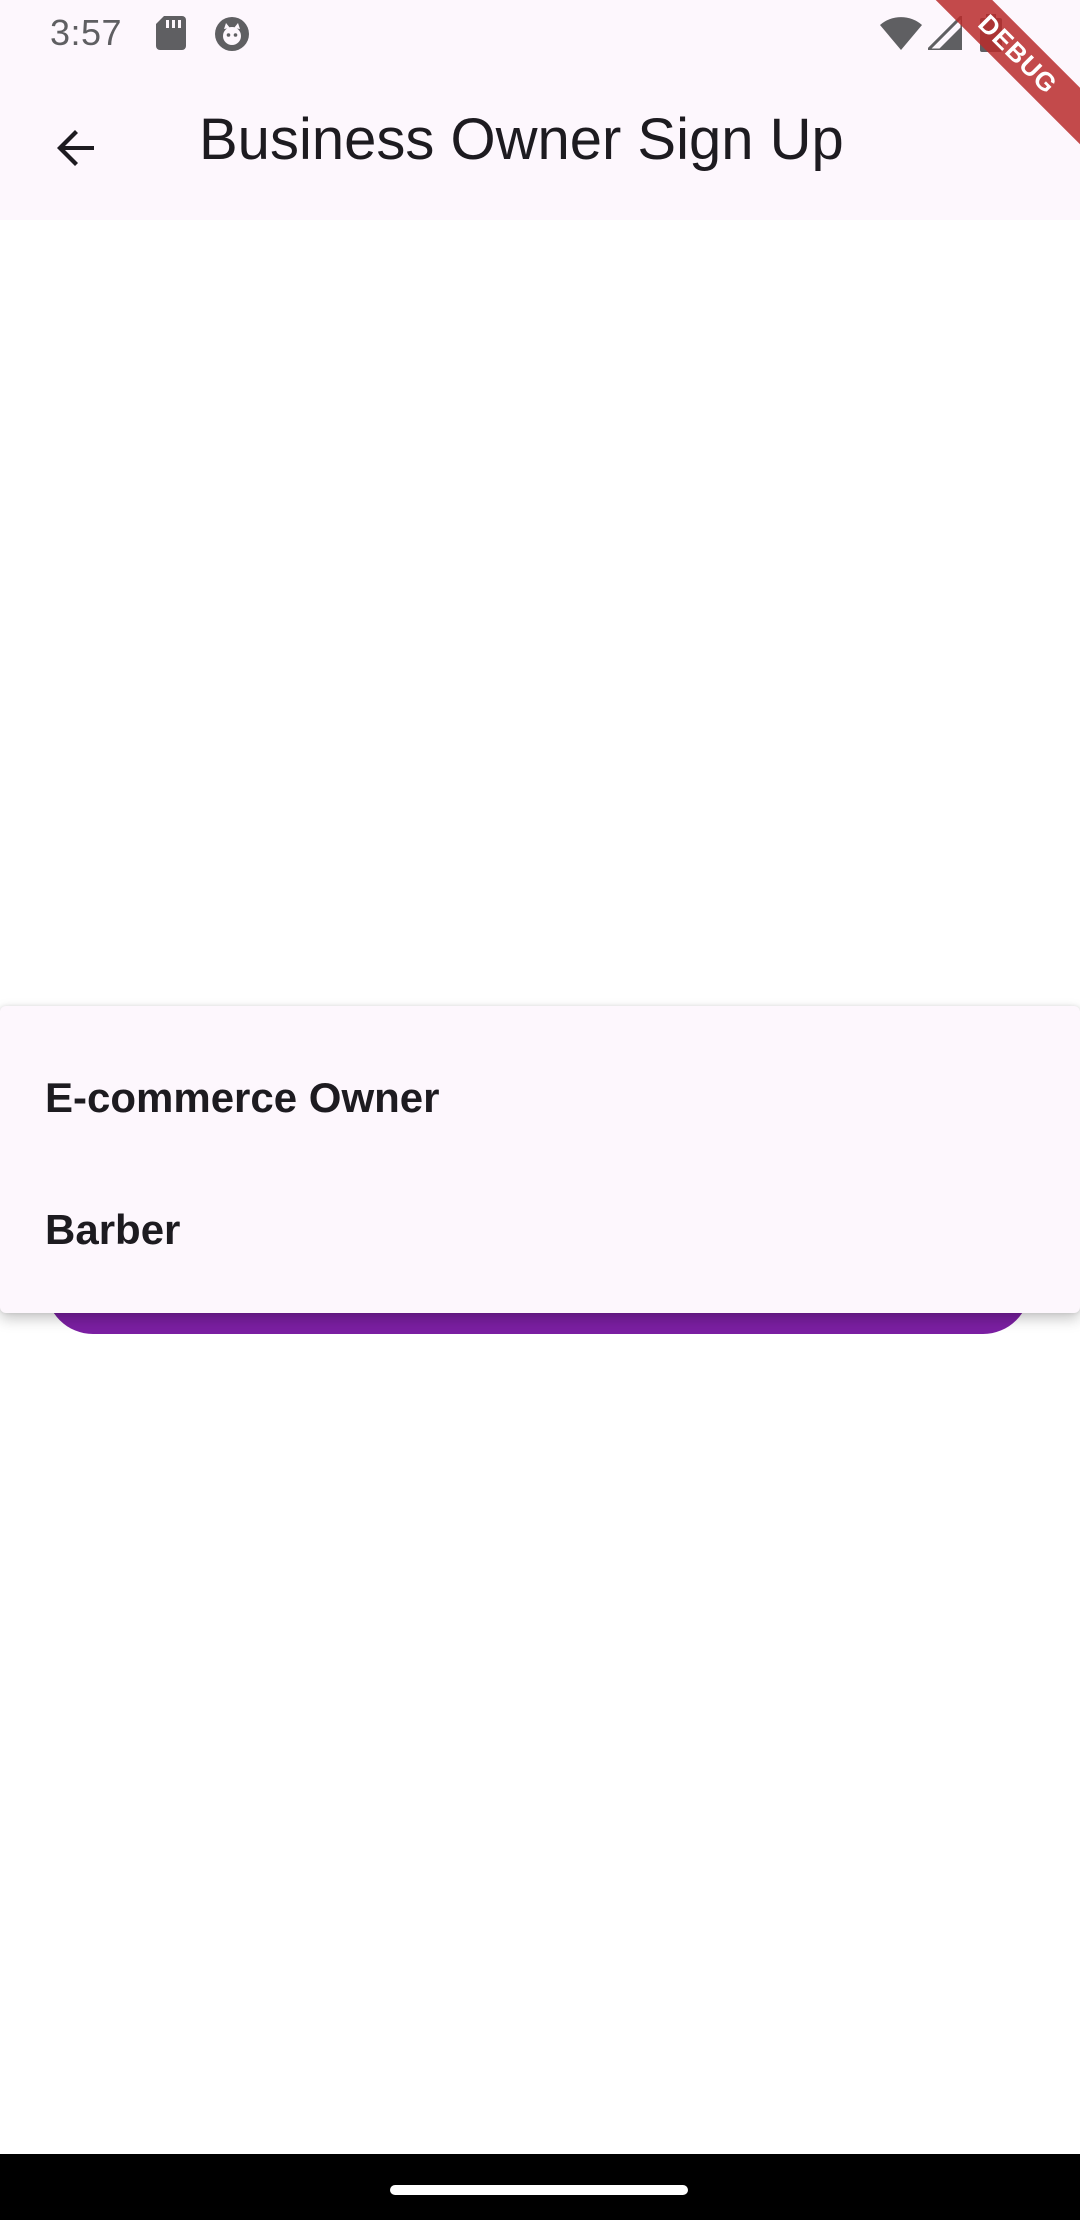 This screenshot has width=1080, height=2220. I want to click on home-gesture-handle, so click(539, 2190).